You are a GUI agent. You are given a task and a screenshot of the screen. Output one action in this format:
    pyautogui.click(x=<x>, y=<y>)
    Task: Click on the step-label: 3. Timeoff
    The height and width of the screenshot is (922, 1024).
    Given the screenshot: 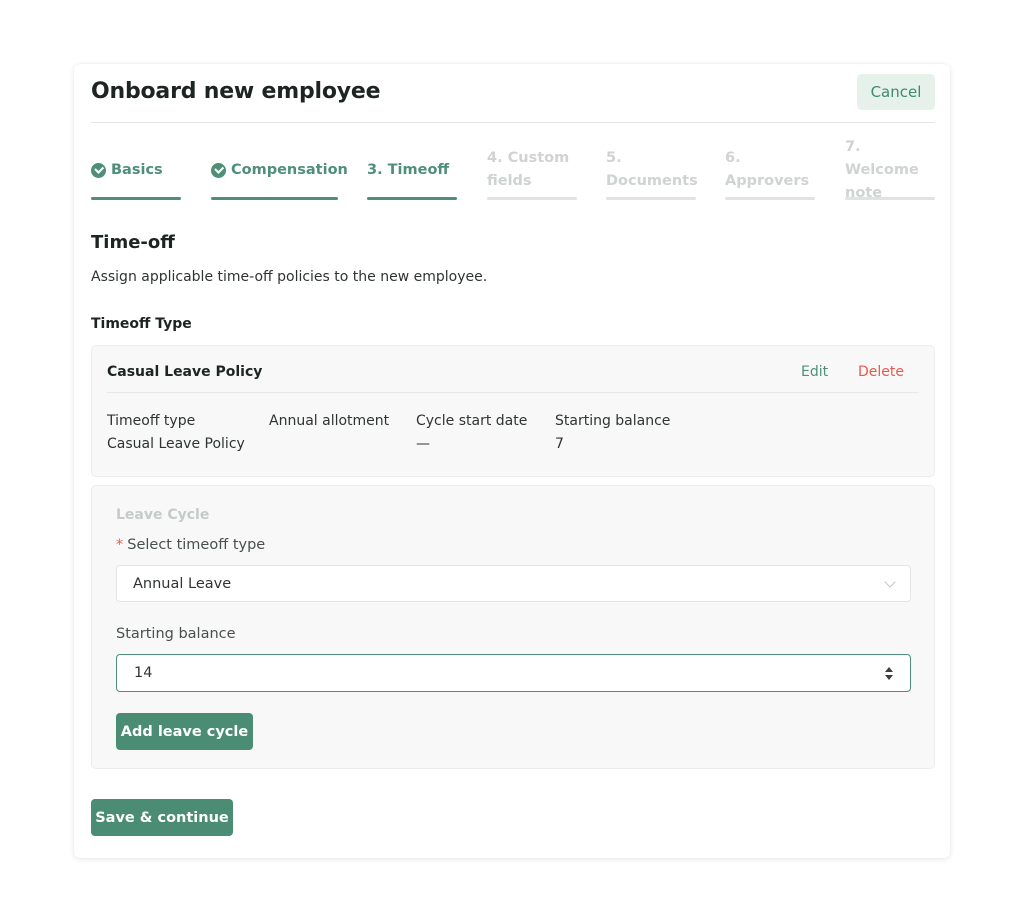 What is the action you would take?
    pyautogui.click(x=408, y=169)
    